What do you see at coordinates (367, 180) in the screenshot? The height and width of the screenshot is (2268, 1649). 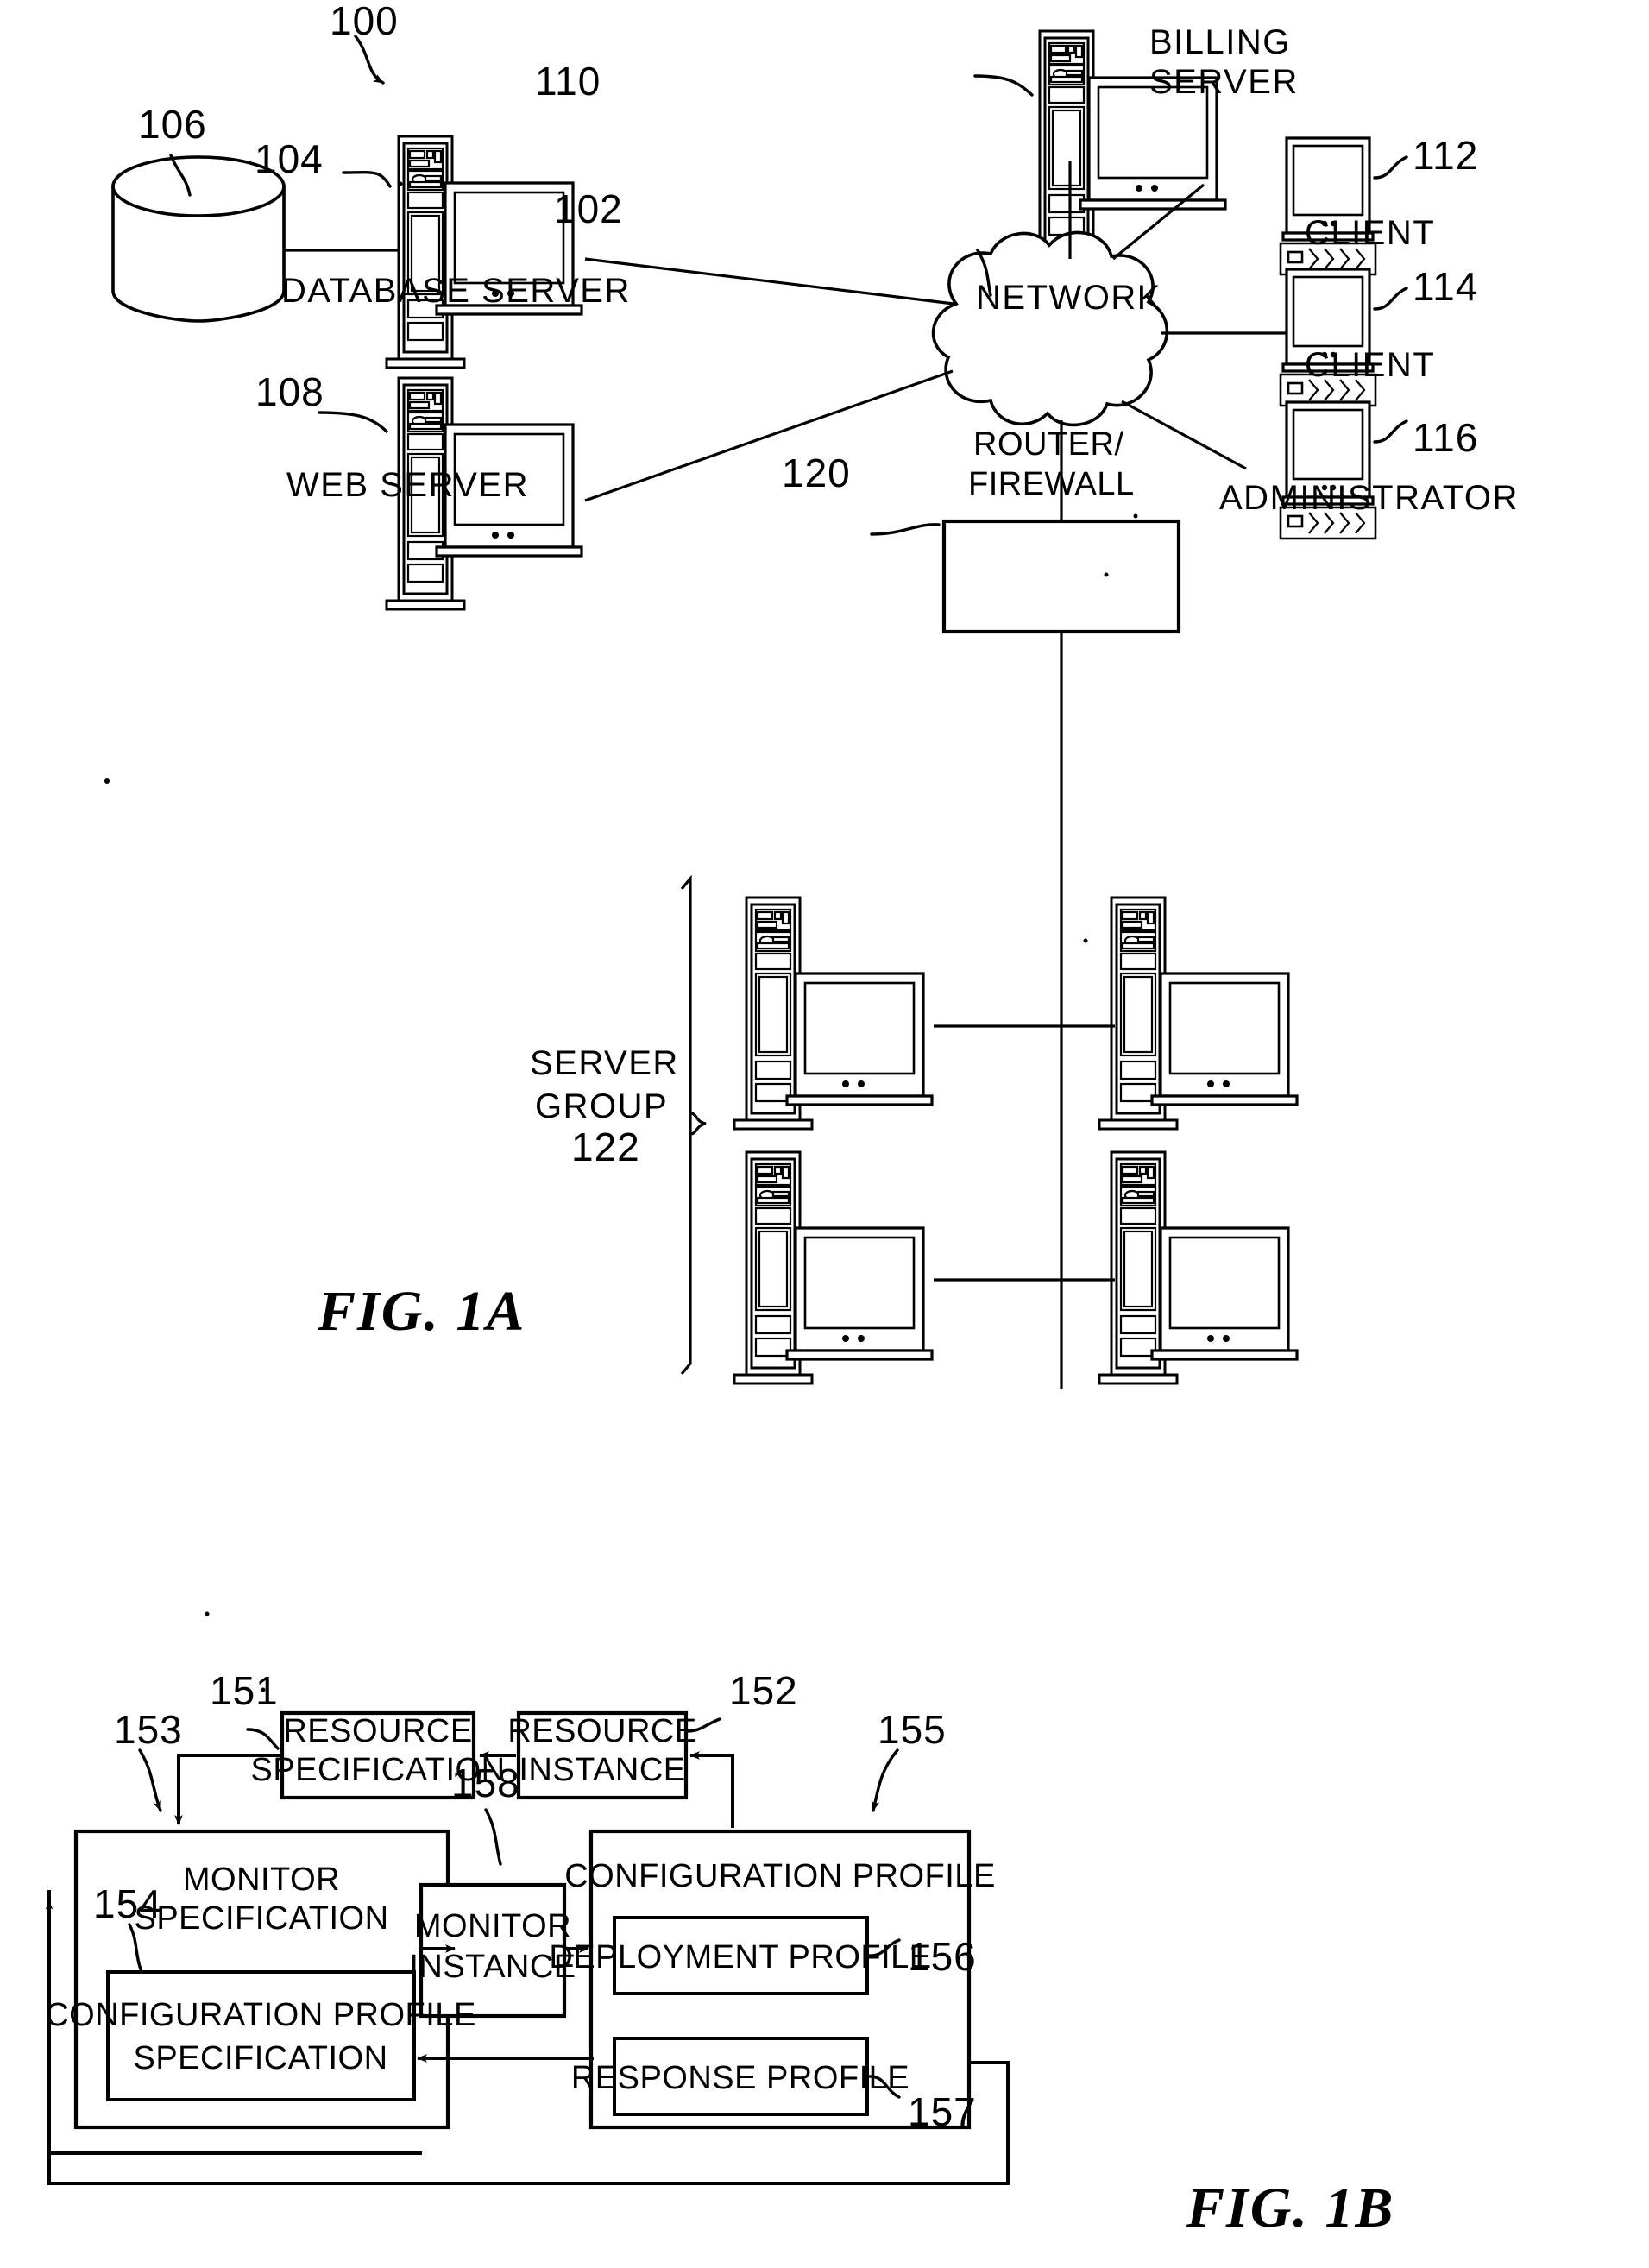 I see `database-server-lead-line` at bounding box center [367, 180].